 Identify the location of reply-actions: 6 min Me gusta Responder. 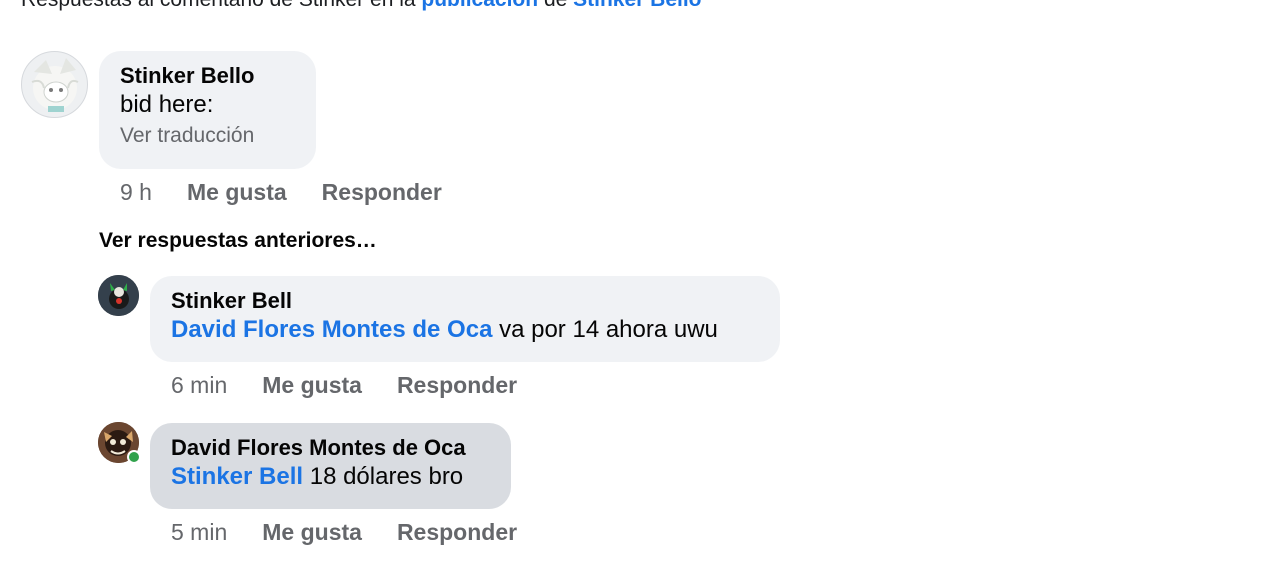
(344, 385).